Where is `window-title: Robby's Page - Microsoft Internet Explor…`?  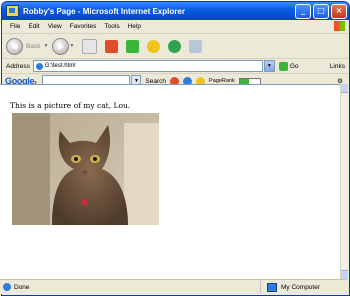
window-title: Robby's Page - Microsoft Internet Explor… is located at coordinates (104, 11).